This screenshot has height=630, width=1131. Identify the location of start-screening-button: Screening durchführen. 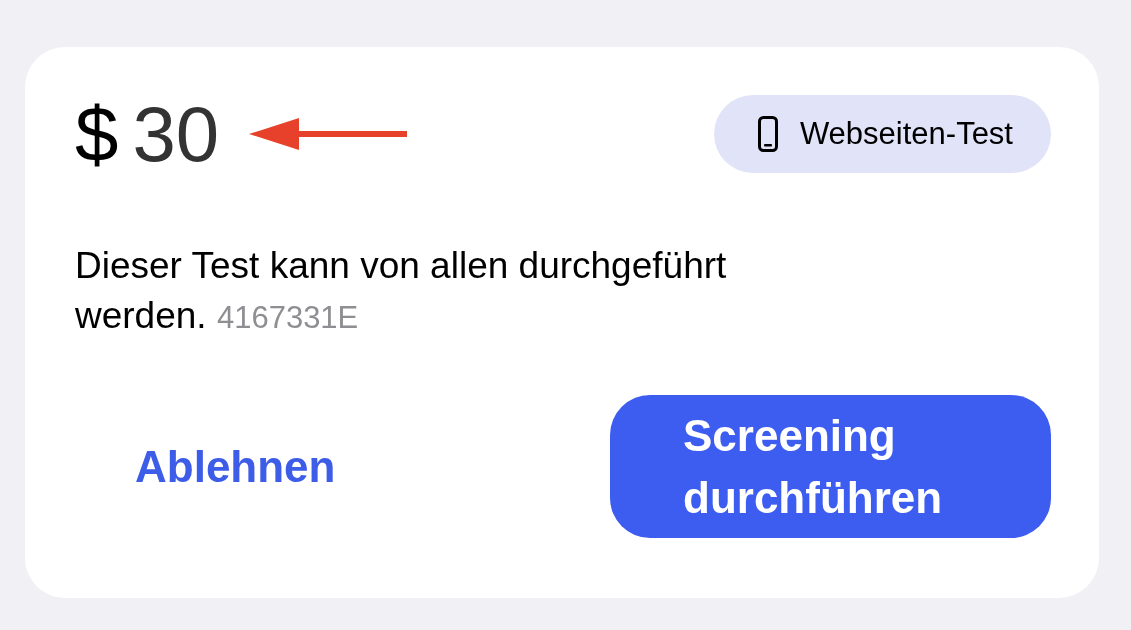
(830, 466).